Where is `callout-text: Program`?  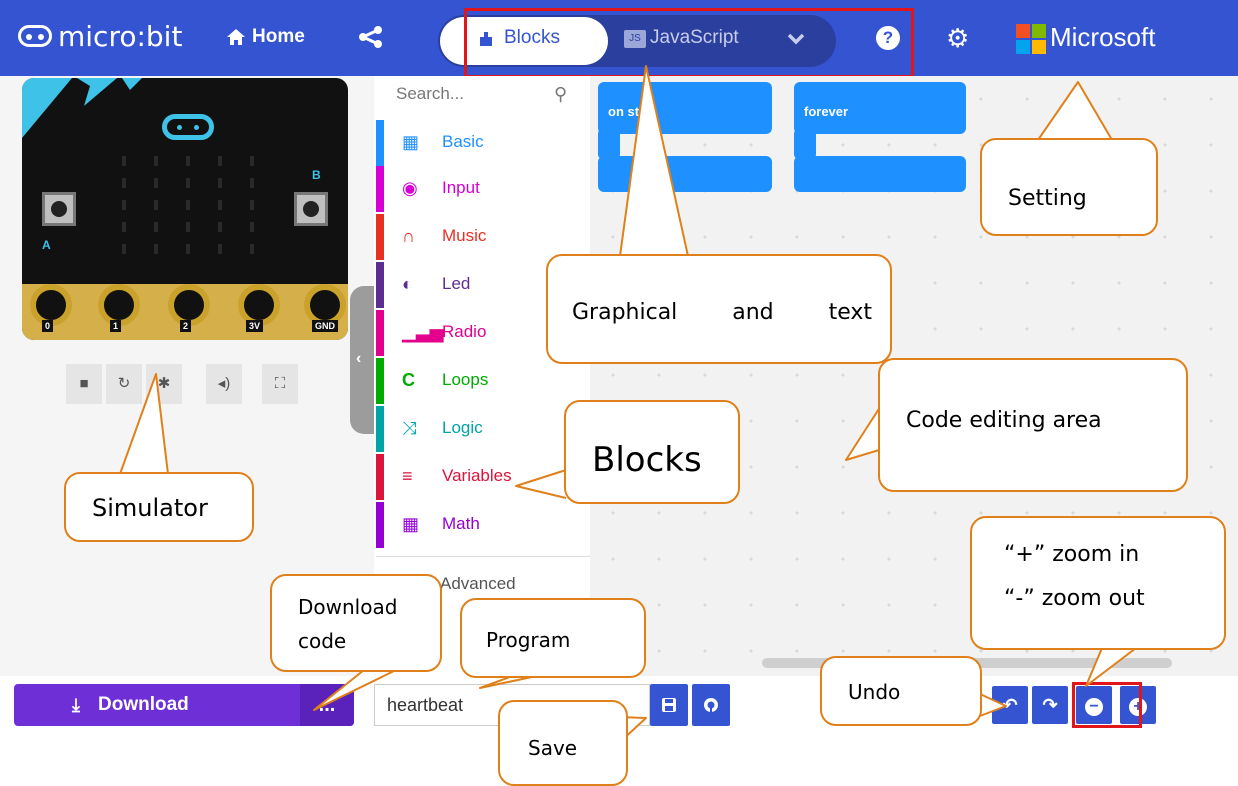
callout-text: Program is located at coordinates (528, 640).